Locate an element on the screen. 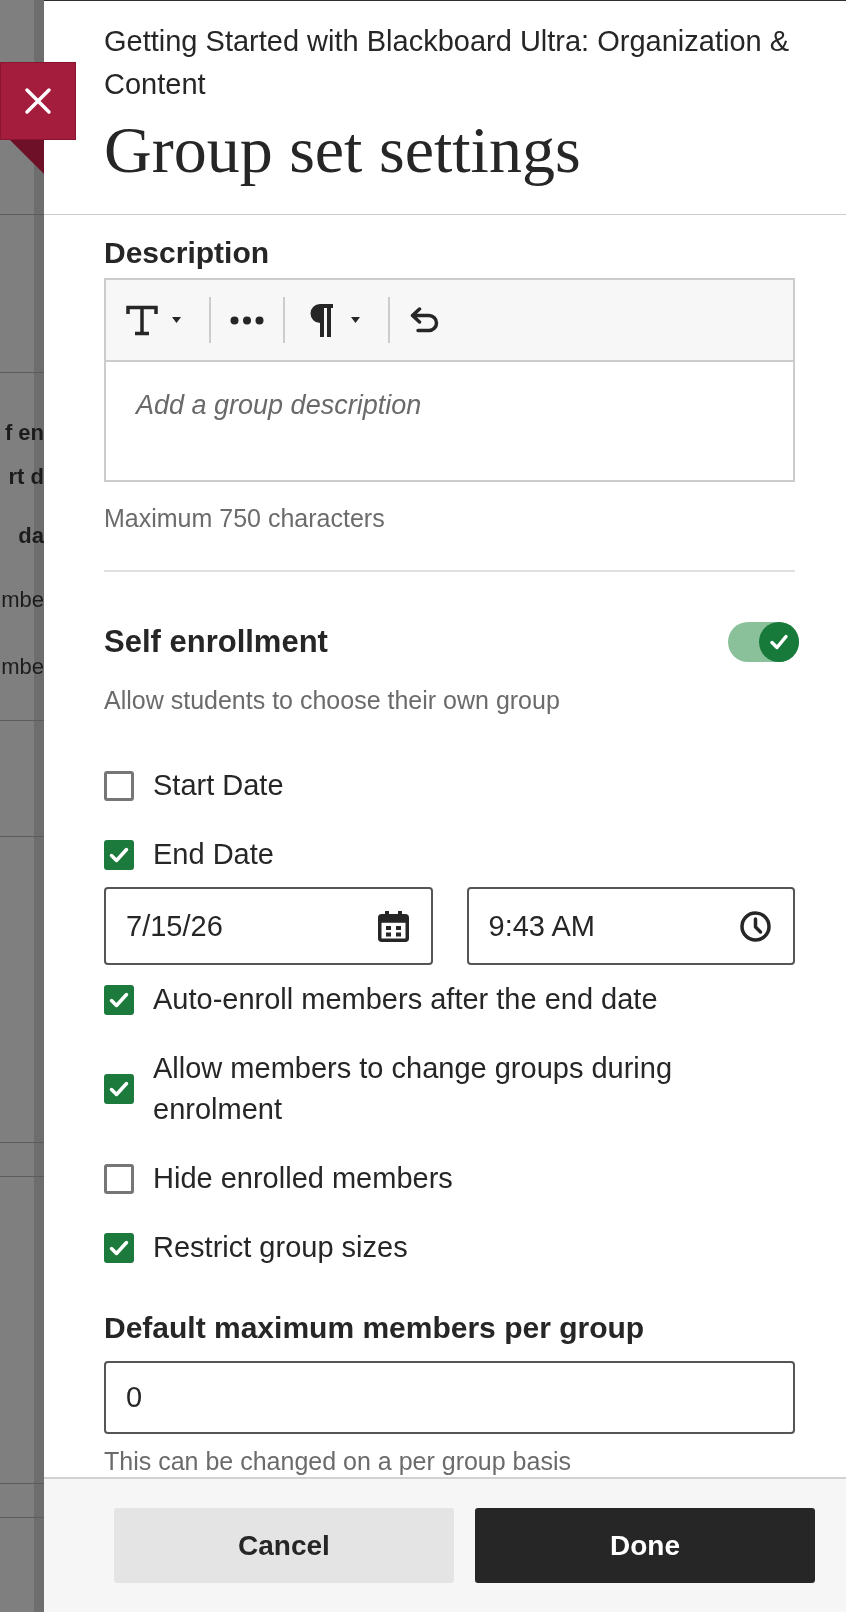 The width and height of the screenshot is (846, 1612). course-title: Getting Started with Blackboard Ultra: Organization & Content is located at coordinates (447, 63).